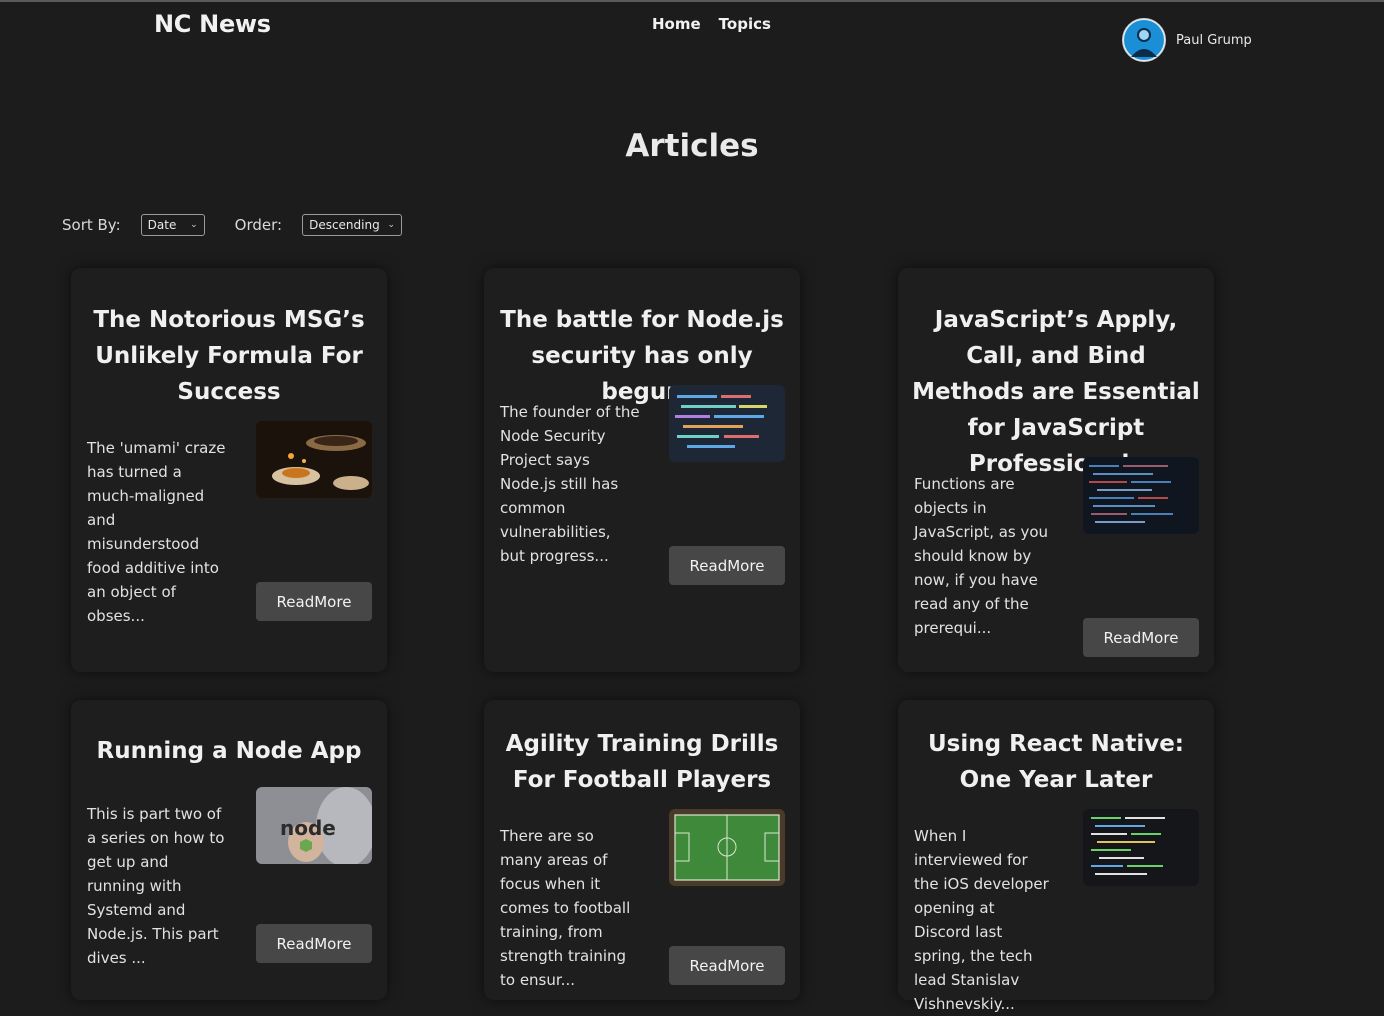 The height and width of the screenshot is (1016, 1384). I want to click on user-avatar-icon, so click(1144, 40).